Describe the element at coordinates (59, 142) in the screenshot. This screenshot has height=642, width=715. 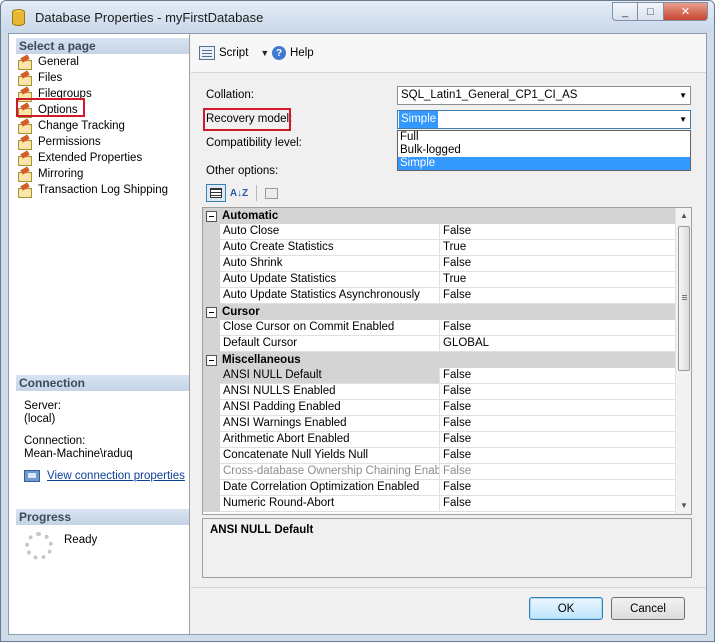
I see `page-permissions: Permissions` at that location.